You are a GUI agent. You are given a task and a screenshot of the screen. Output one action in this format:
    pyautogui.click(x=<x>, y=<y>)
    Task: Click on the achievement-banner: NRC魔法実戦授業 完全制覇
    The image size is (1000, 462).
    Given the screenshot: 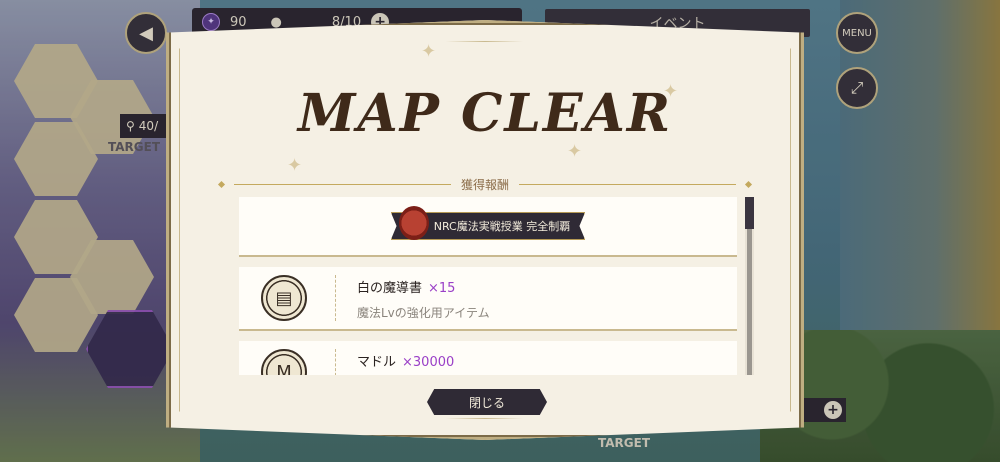 What is the action you would take?
    pyautogui.click(x=488, y=223)
    